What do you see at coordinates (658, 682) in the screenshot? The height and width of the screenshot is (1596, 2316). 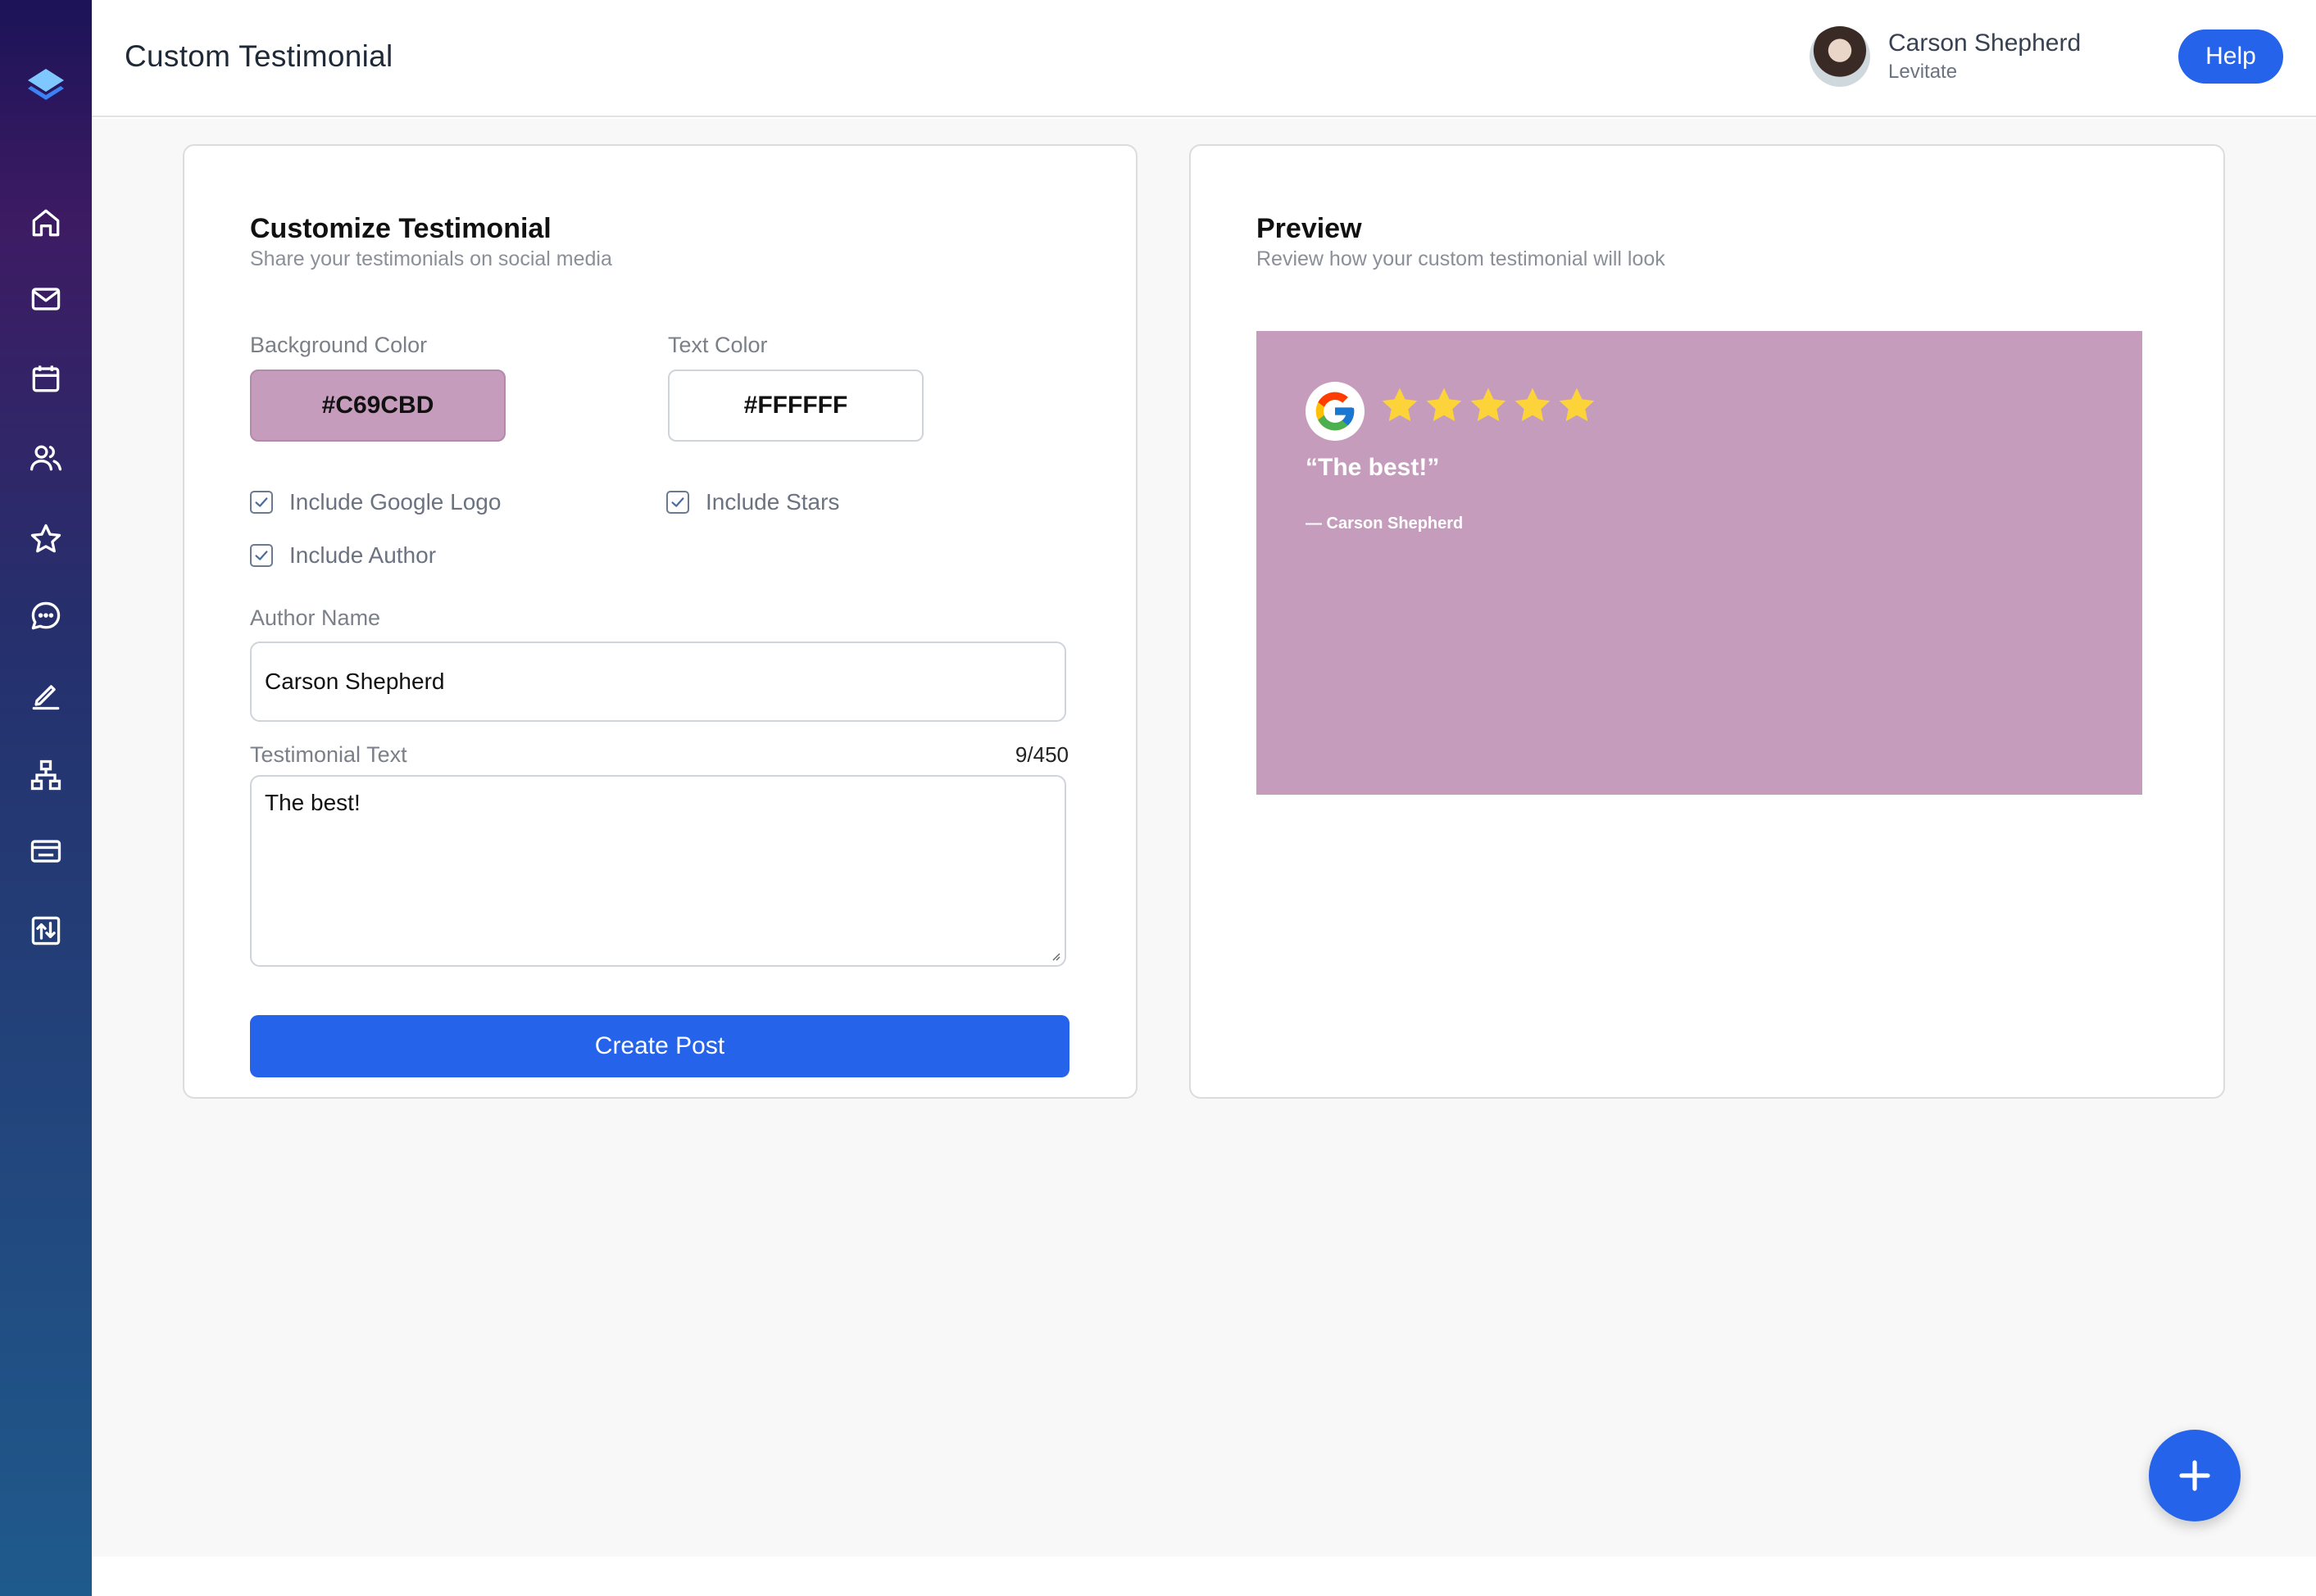 I see `author-name-input` at bounding box center [658, 682].